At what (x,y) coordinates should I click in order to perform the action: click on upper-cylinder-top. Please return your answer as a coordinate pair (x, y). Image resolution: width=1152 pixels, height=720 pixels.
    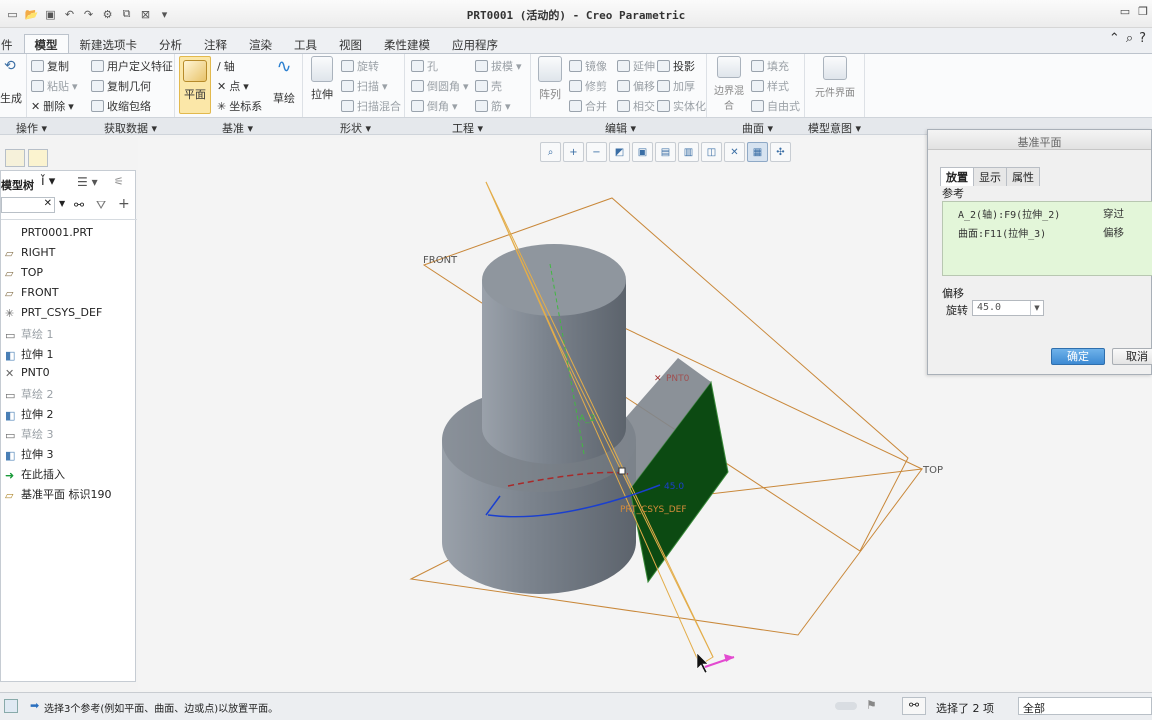
    Looking at the image, I should click on (554, 280).